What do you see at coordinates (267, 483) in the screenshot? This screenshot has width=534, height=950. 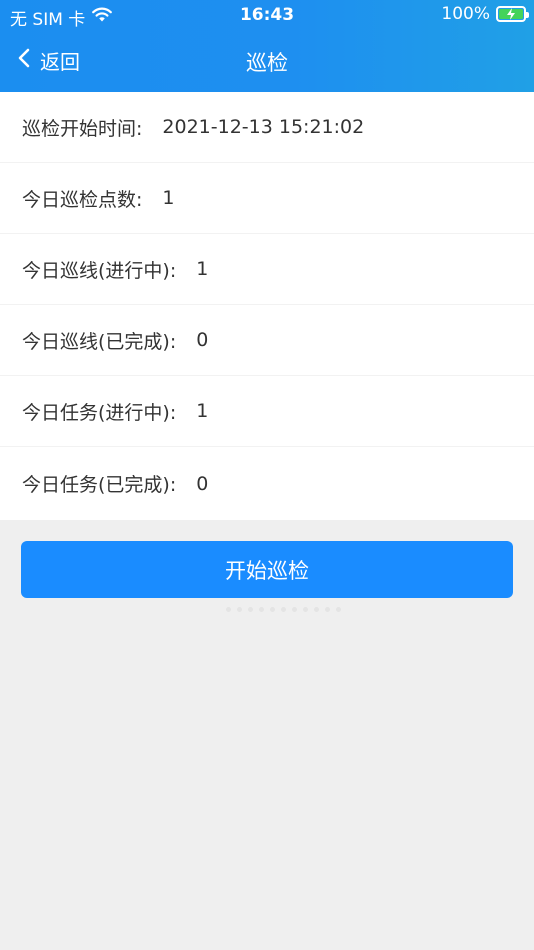 I see `row-tasks-completed: 今日任务(已完成): 0` at bounding box center [267, 483].